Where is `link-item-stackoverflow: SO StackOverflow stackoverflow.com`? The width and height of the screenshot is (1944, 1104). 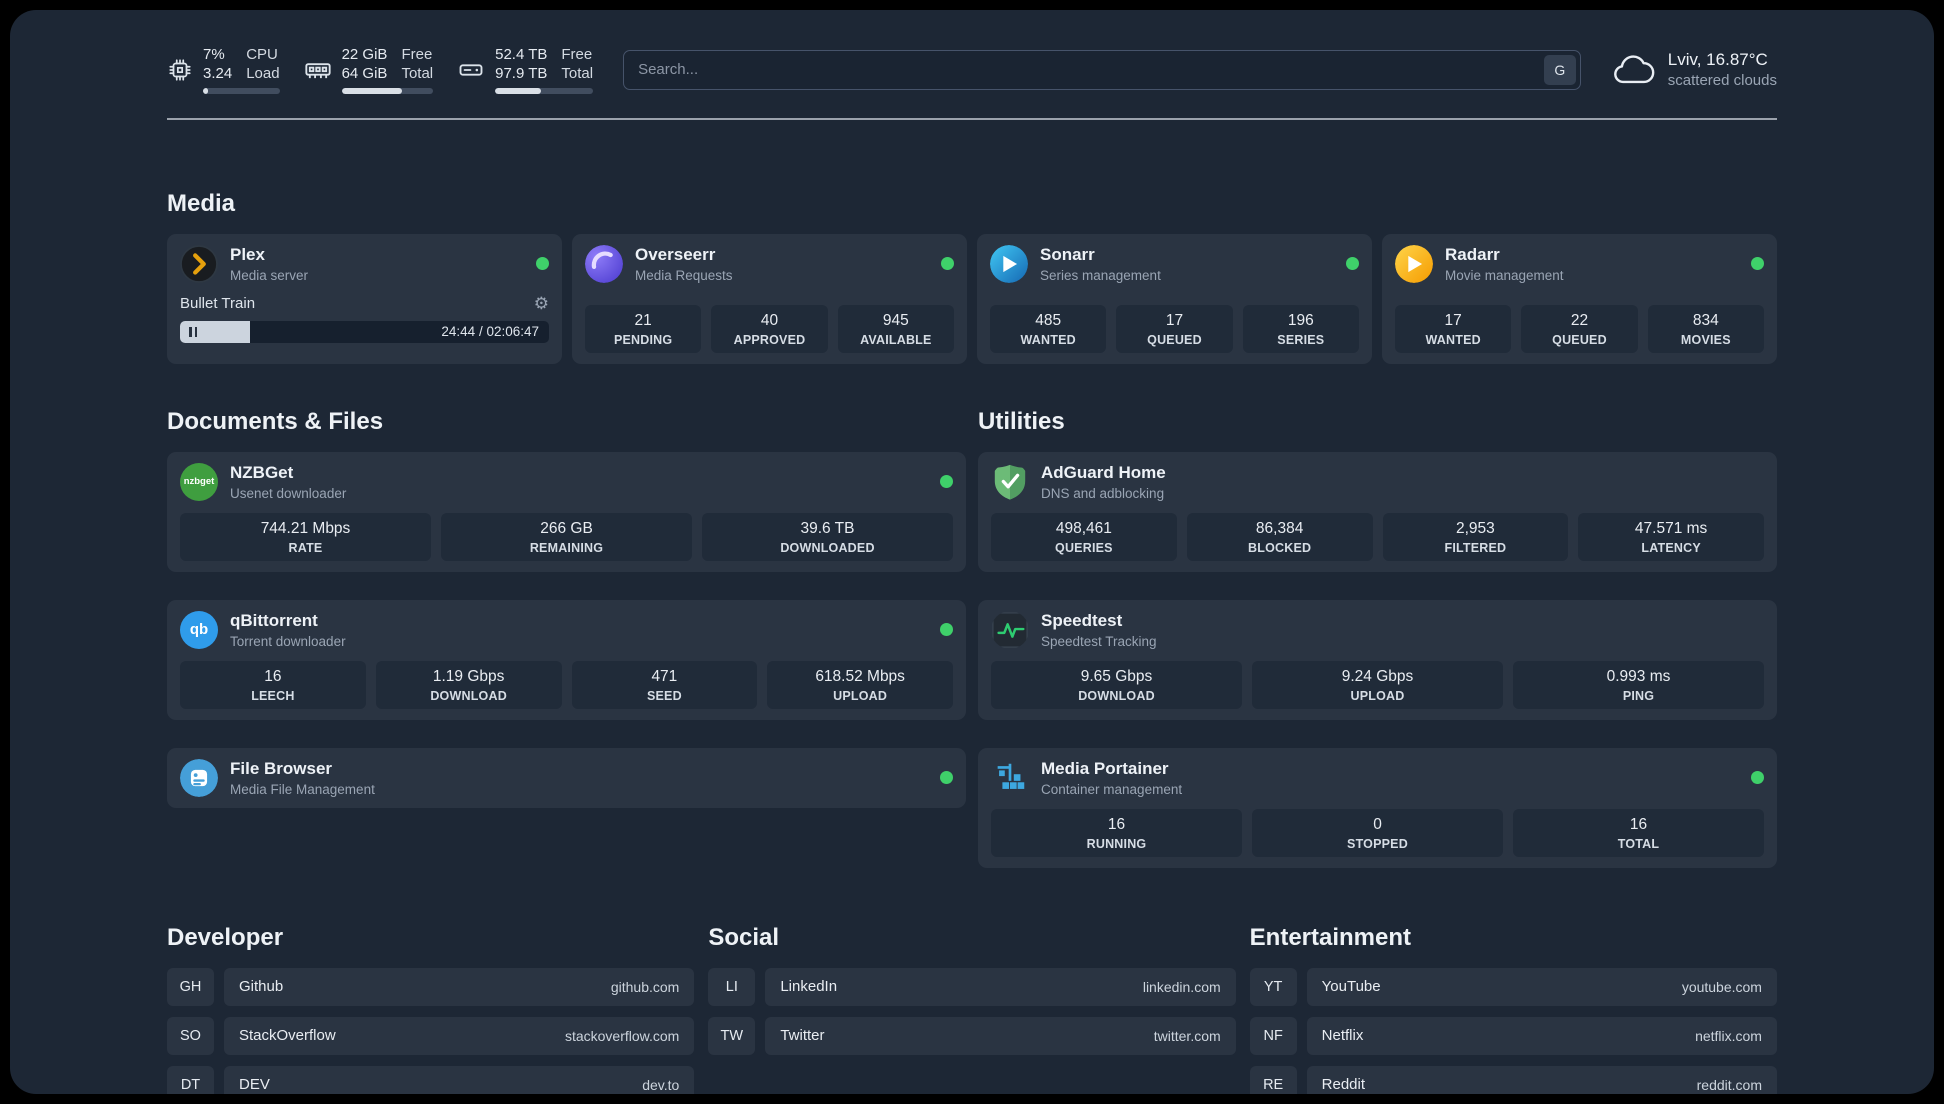
link-item-stackoverflow: SO StackOverflow stackoverflow.com is located at coordinates (431, 1035).